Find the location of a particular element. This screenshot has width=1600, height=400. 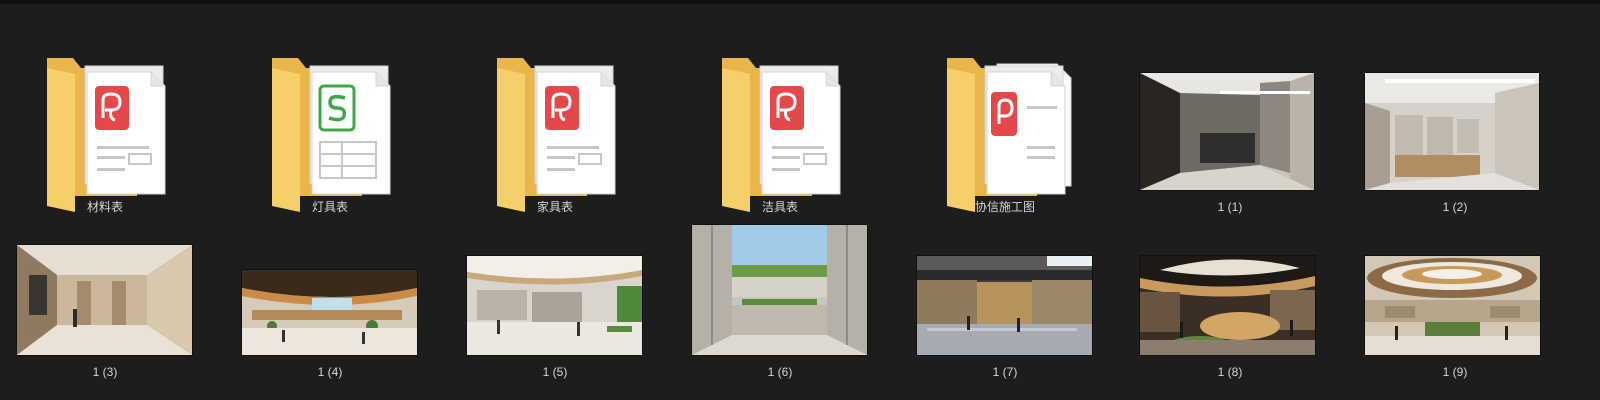

image-item-1: 1 (1) is located at coordinates (1230, 120).